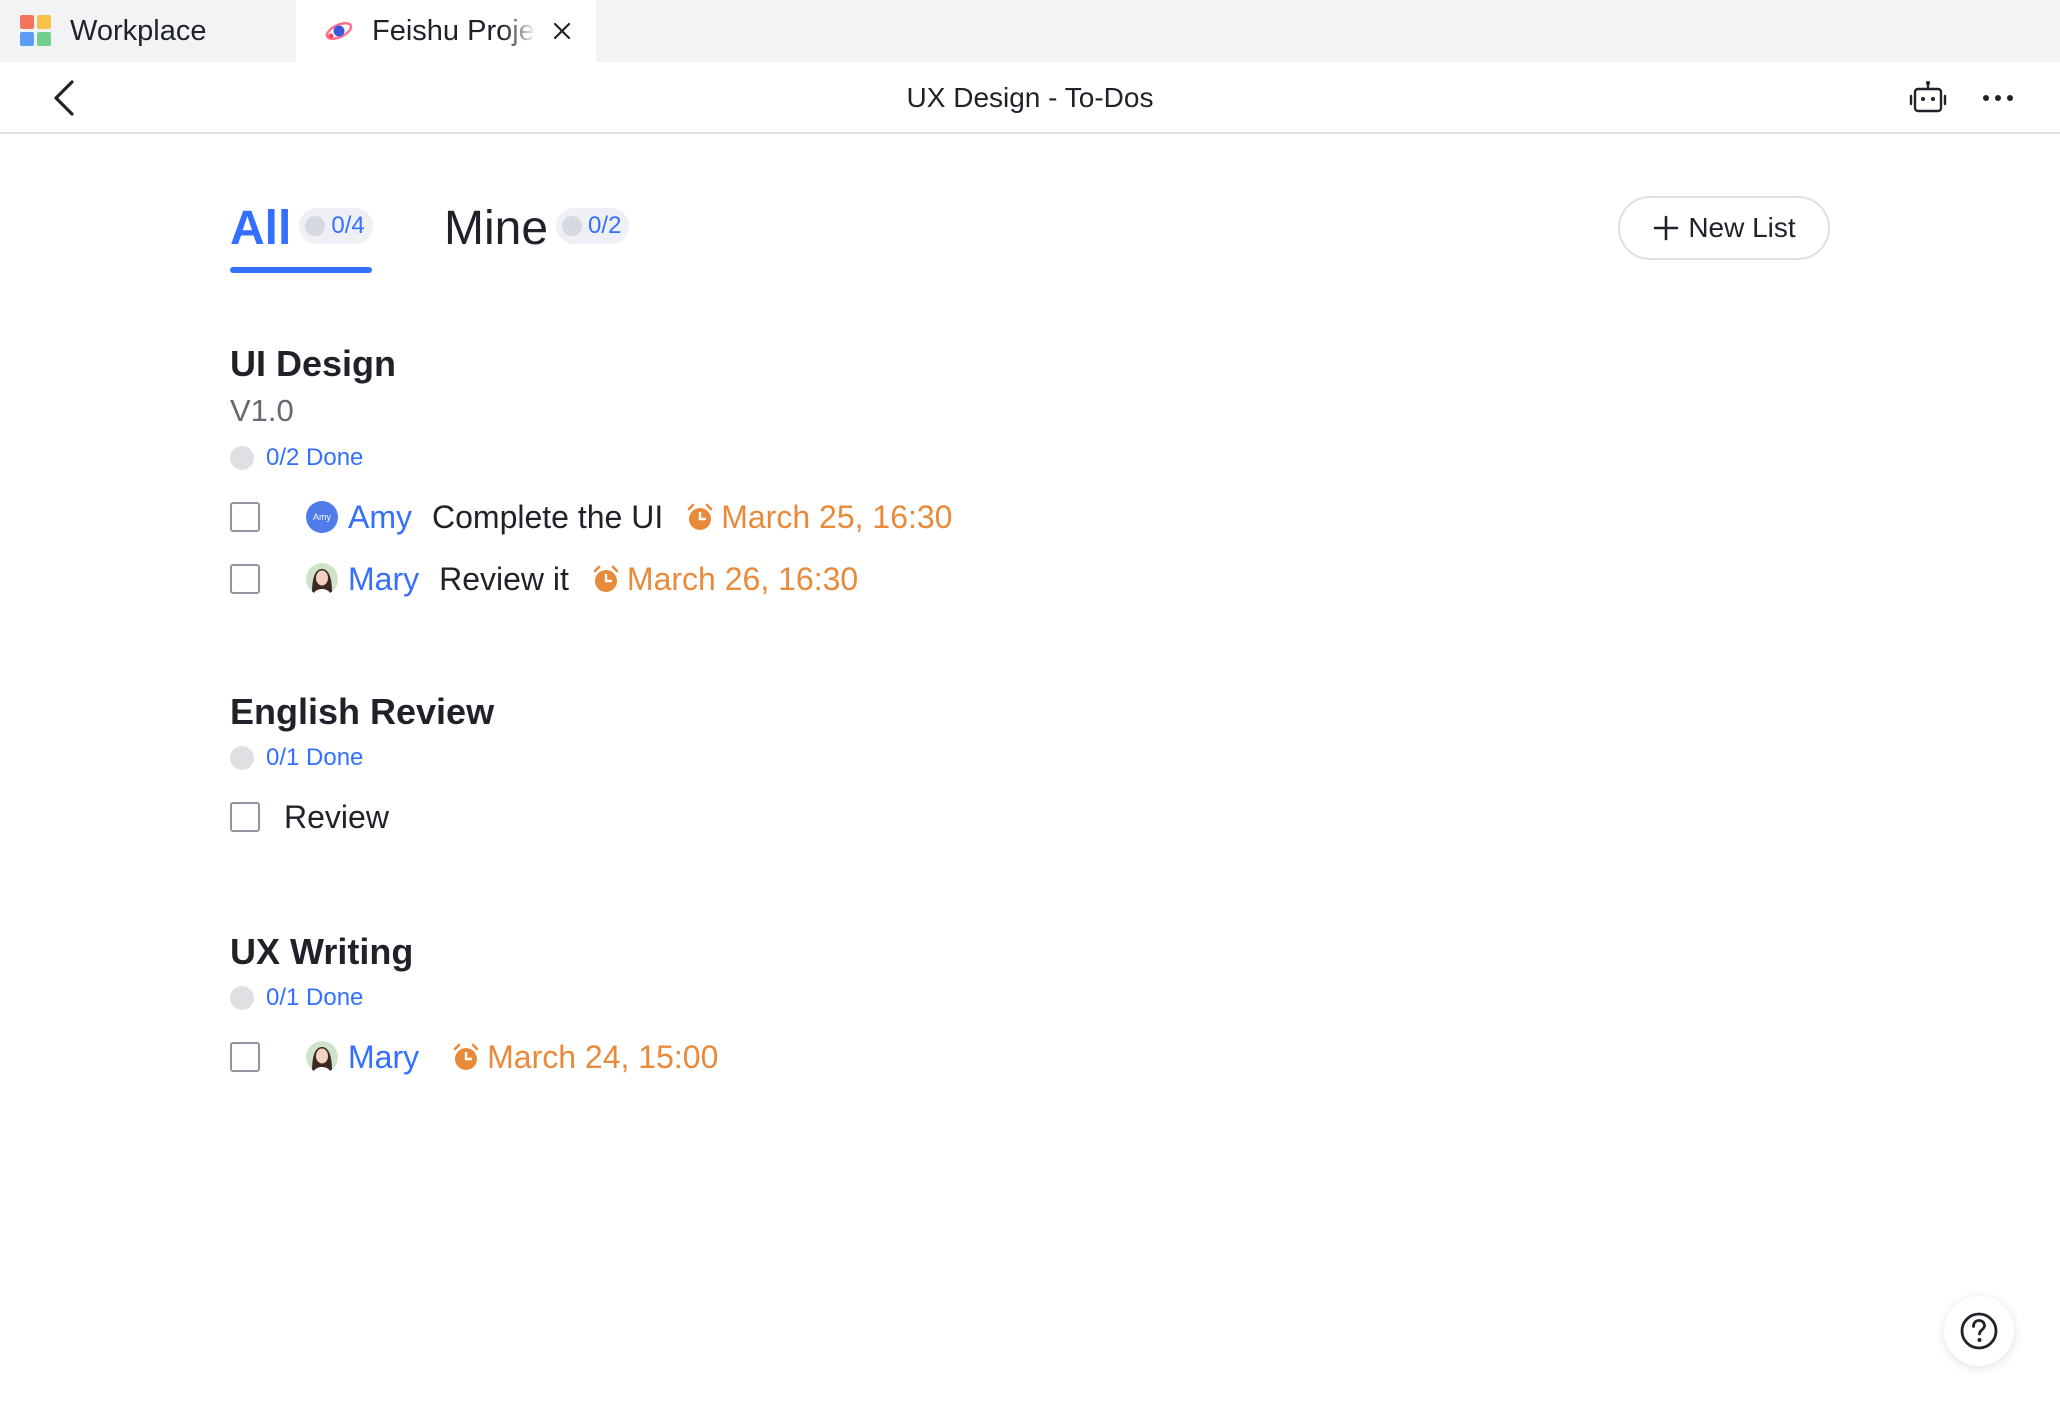  I want to click on tab-workplace: Workplace, so click(148, 31).